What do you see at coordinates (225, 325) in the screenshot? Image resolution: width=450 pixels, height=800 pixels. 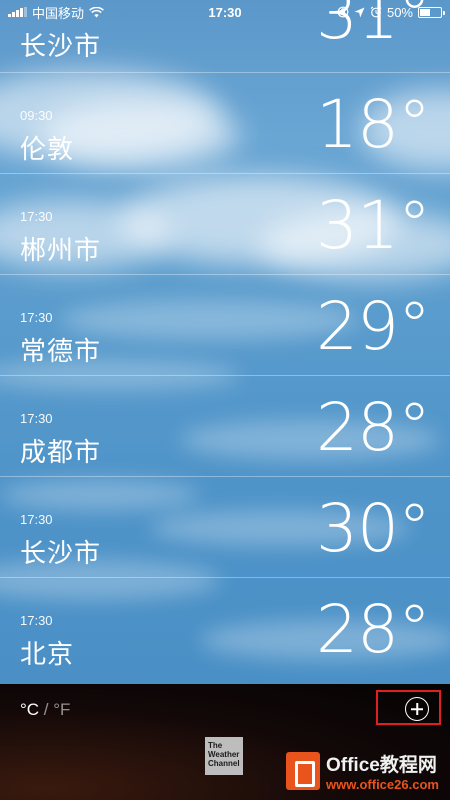 I see `city-row: 17:30 常德市 29°` at bounding box center [225, 325].